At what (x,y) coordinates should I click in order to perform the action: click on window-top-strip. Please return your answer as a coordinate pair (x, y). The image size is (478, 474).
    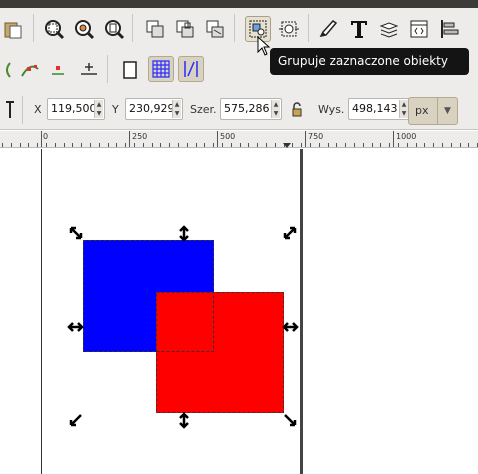
    Looking at the image, I should click on (239, 4).